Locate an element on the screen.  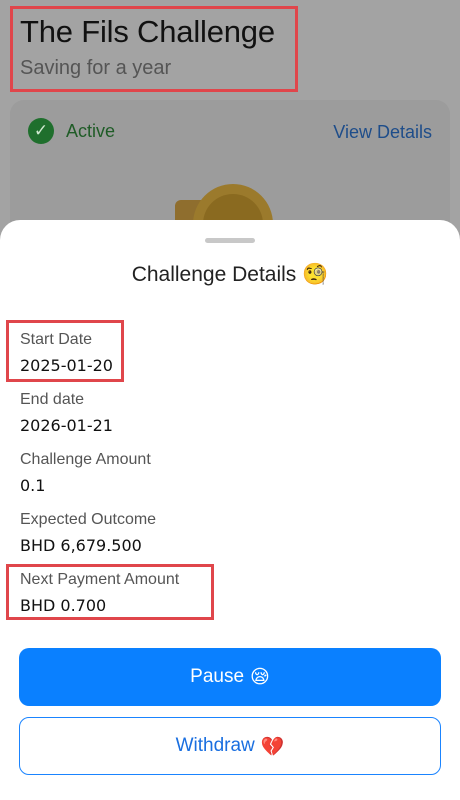
view-details-link: View Details is located at coordinates (382, 132).